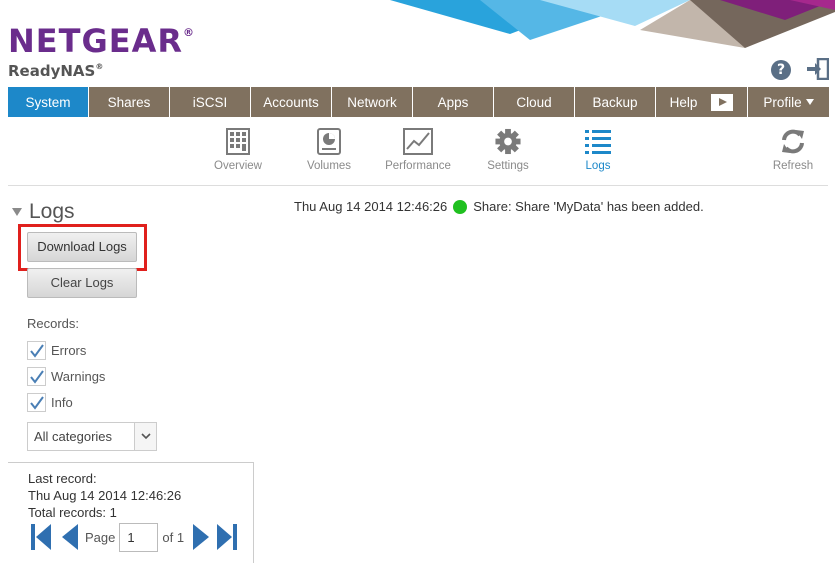 The image size is (835, 563). I want to click on tab-label: Accounts, so click(291, 102).